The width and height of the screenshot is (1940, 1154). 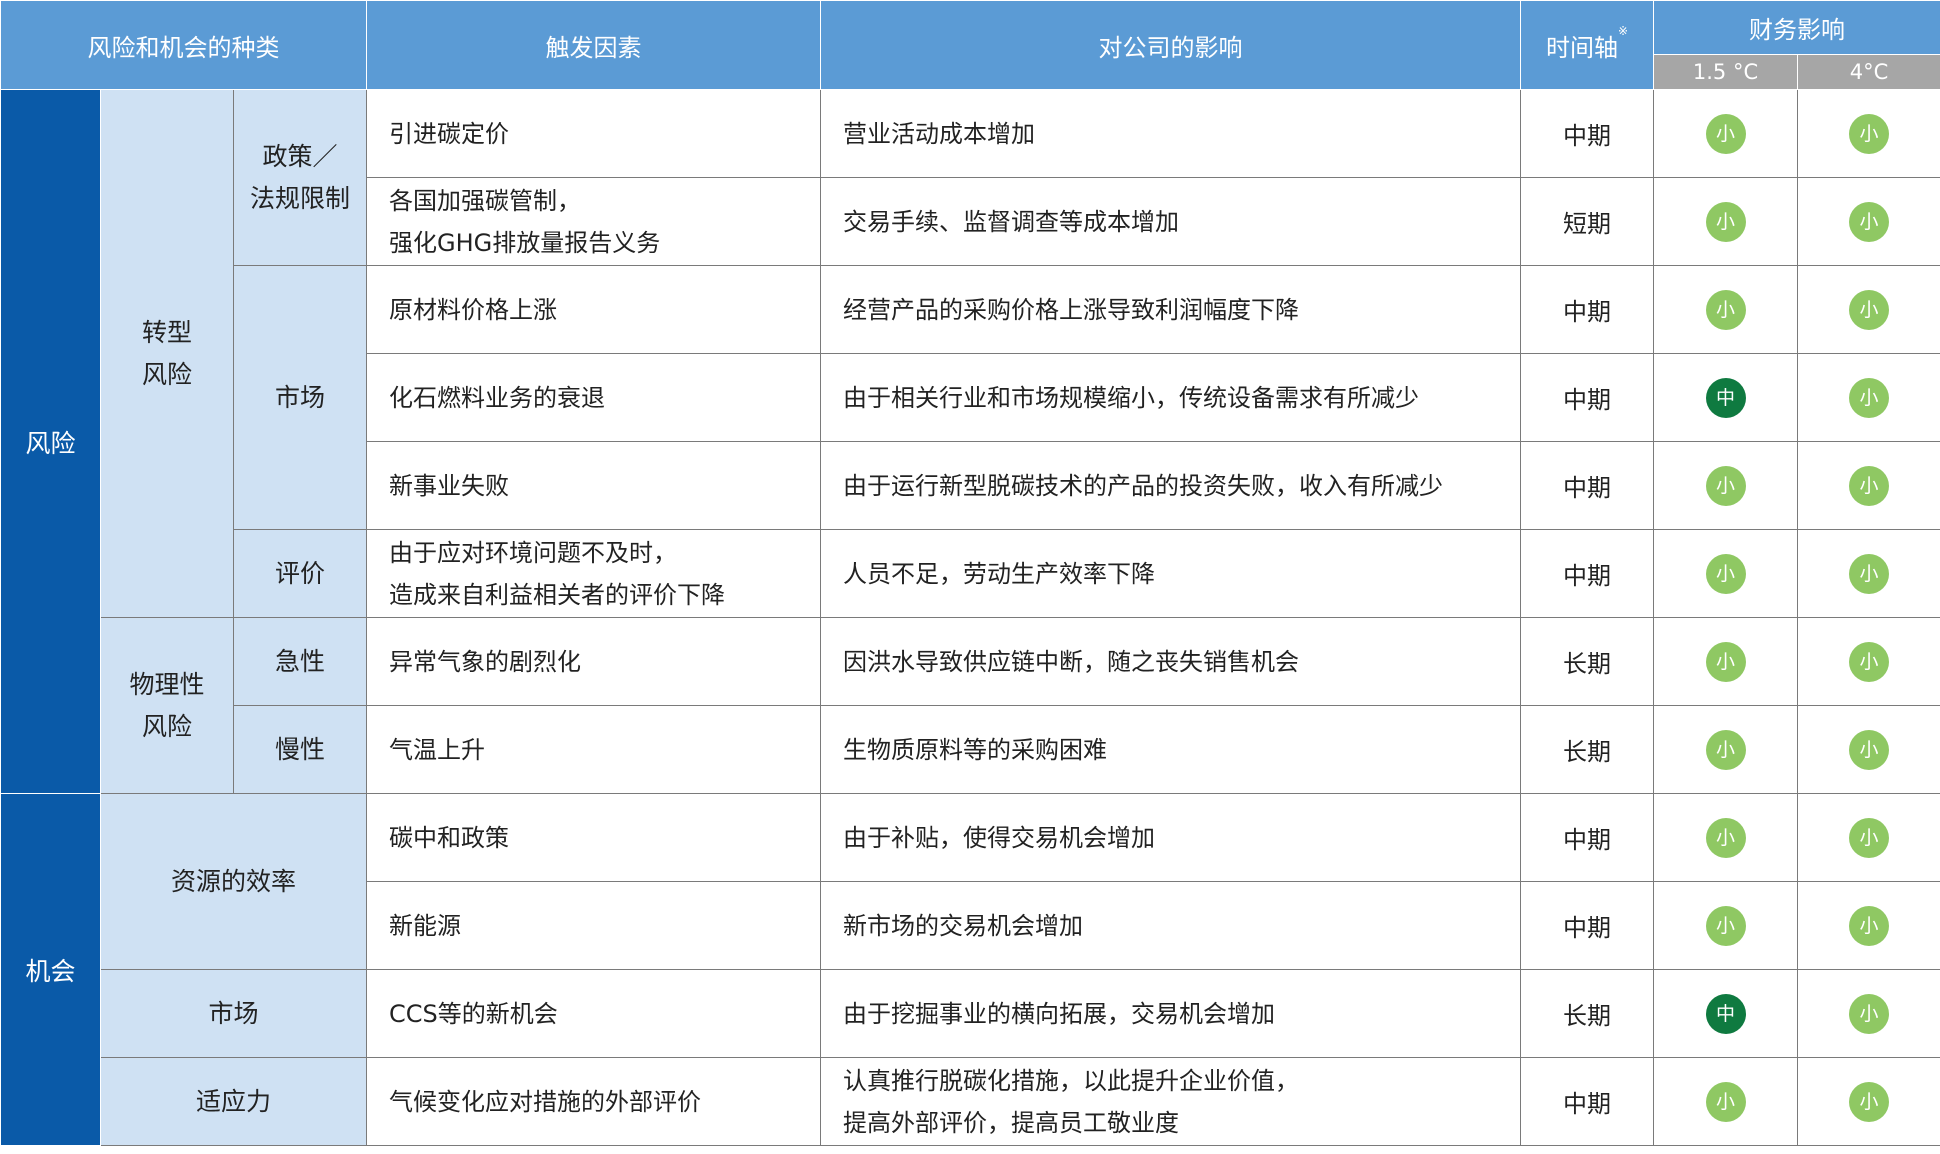 What do you see at coordinates (167, 705) in the screenshot?
I see `category-physical-risk: 物理性 风险` at bounding box center [167, 705].